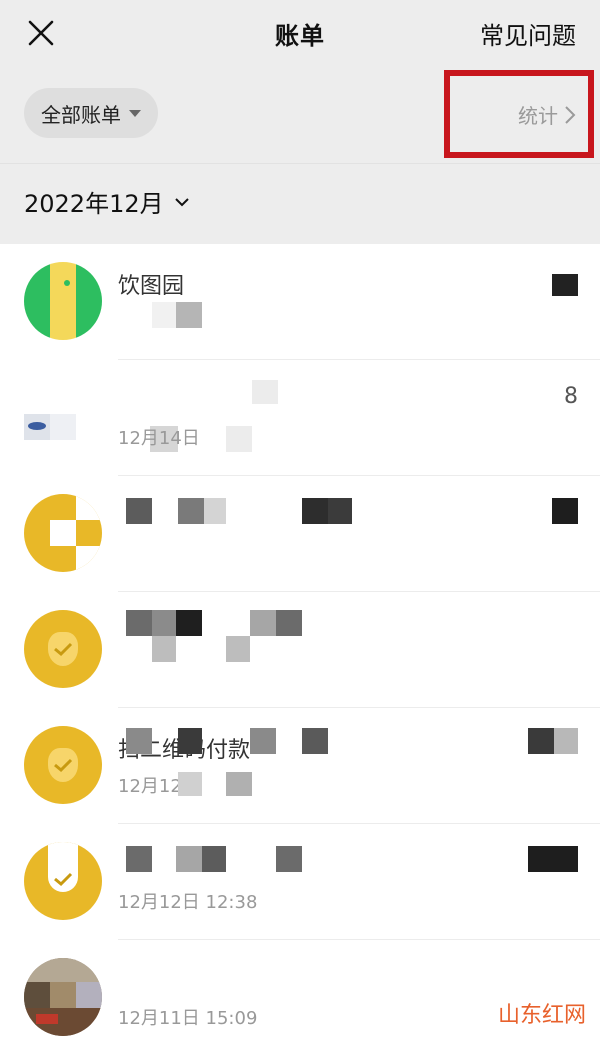  Describe the element at coordinates (81, 114) in the screenshot. I see `filter-label: 全部账单` at that location.